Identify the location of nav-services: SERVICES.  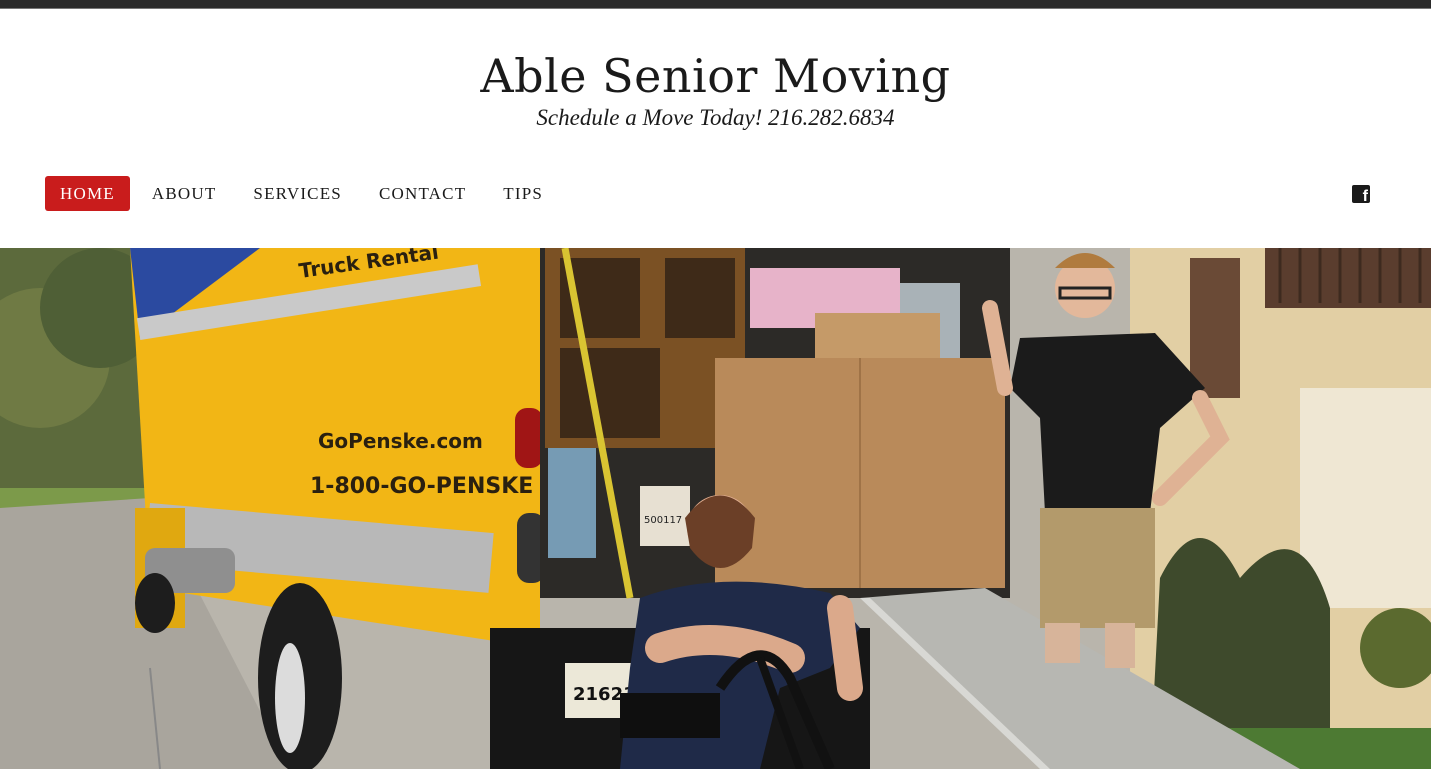
(297, 193).